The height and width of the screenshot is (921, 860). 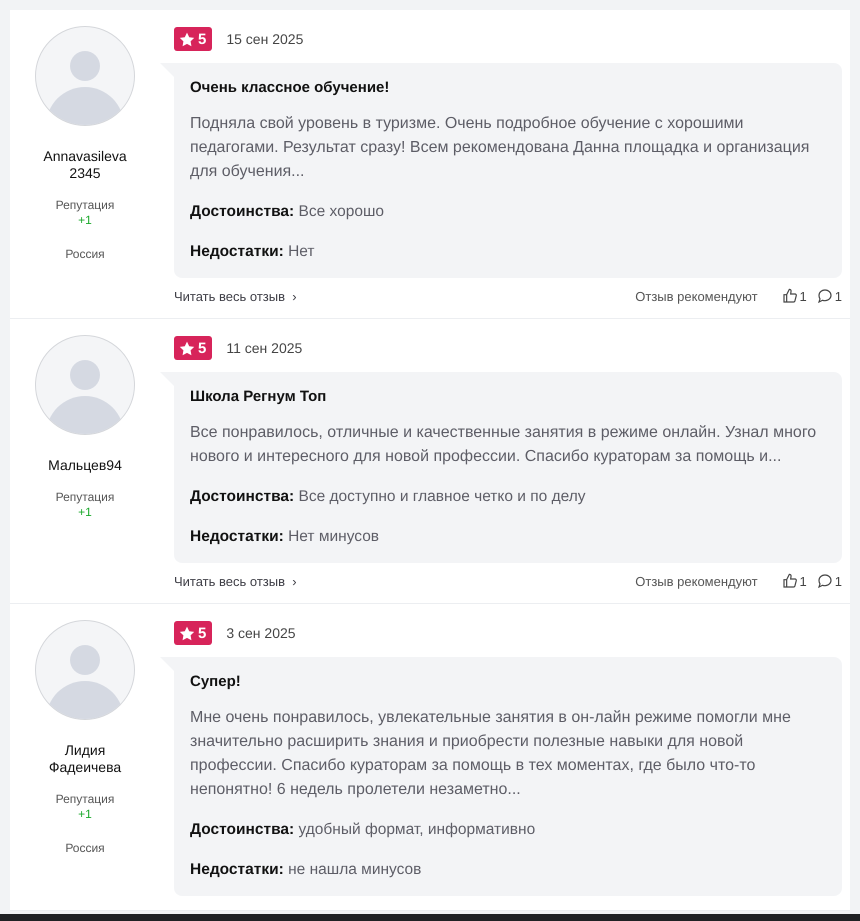 What do you see at coordinates (85, 465) in the screenshot?
I see `author-name: Мальцев94` at bounding box center [85, 465].